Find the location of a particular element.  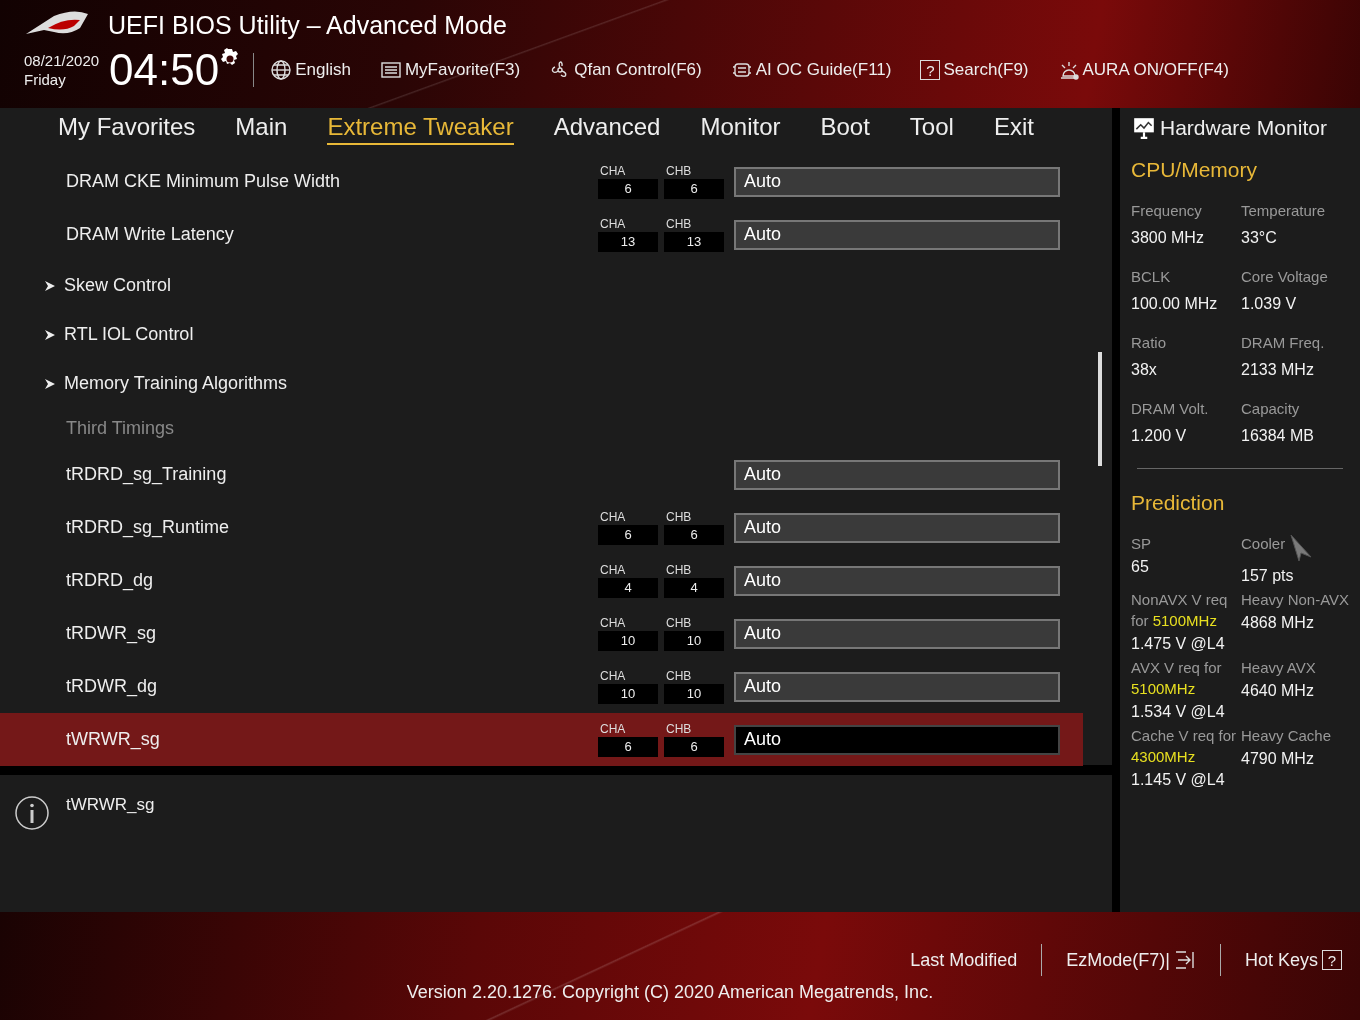

stat-value: 33°C is located at coordinates (1259, 238).